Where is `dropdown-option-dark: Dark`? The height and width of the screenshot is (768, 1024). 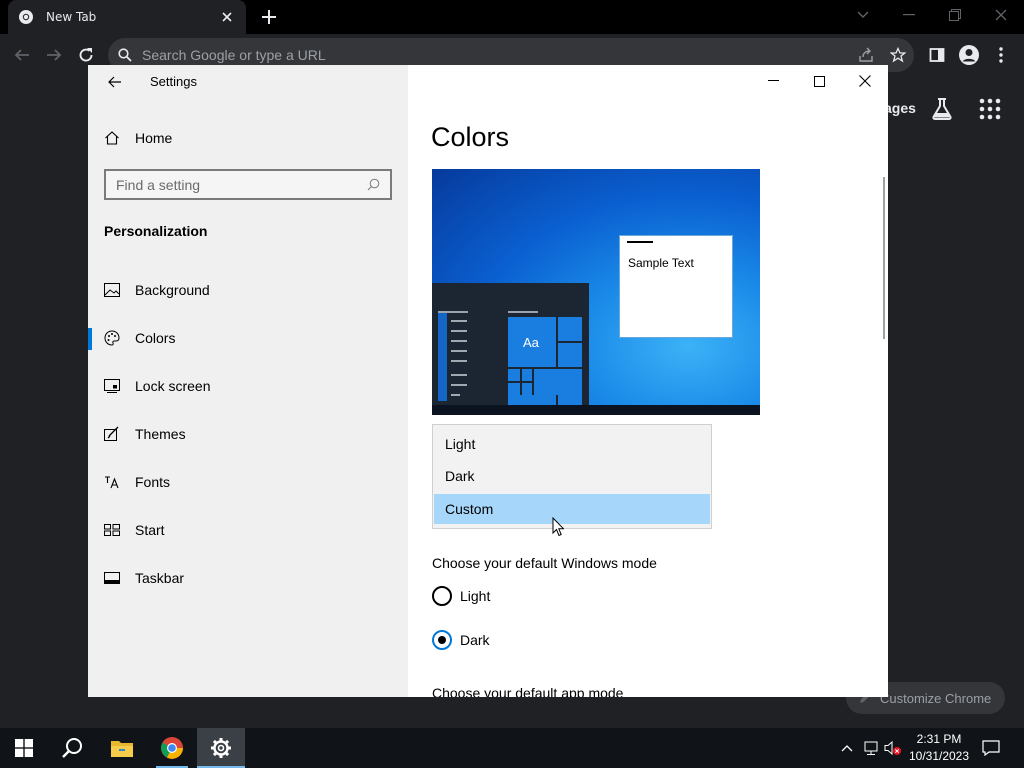
dropdown-option-dark: Dark is located at coordinates (572, 476).